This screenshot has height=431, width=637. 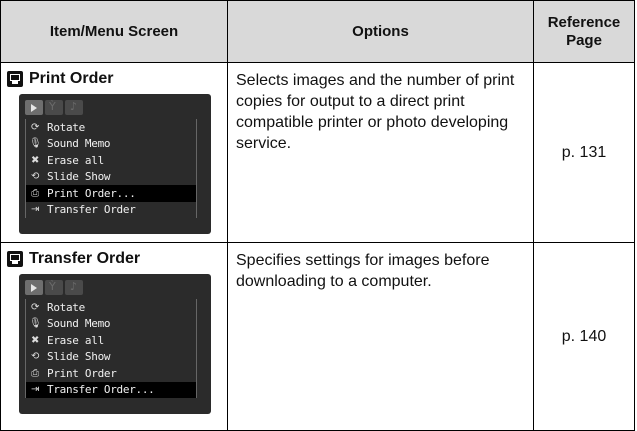 What do you see at coordinates (380, 31) in the screenshot?
I see `header-options: Options` at bounding box center [380, 31].